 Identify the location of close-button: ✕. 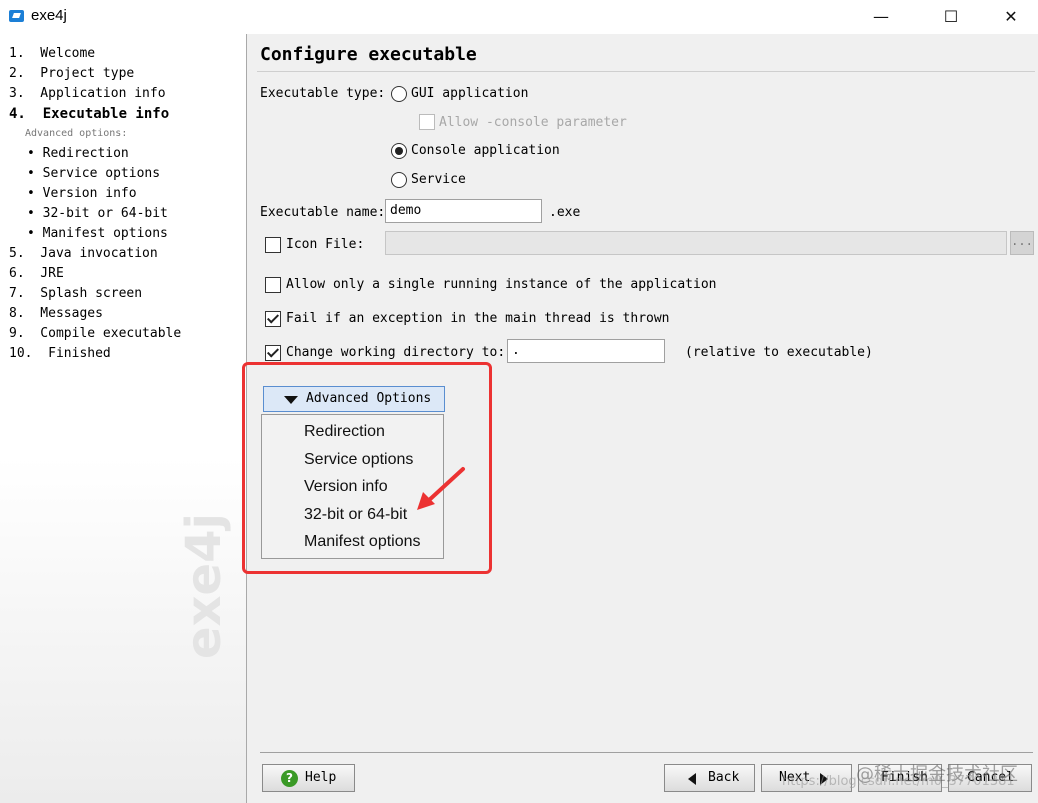
(1011, 17).